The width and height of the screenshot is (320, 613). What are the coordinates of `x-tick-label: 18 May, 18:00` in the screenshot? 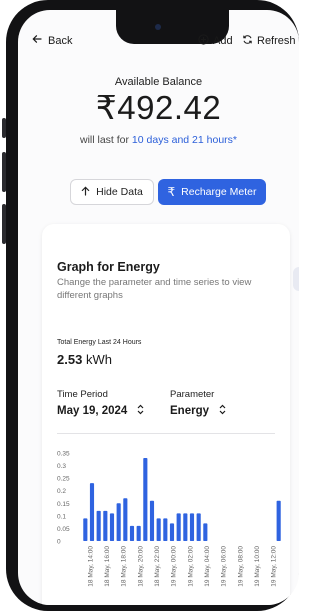 It's located at (124, 566).